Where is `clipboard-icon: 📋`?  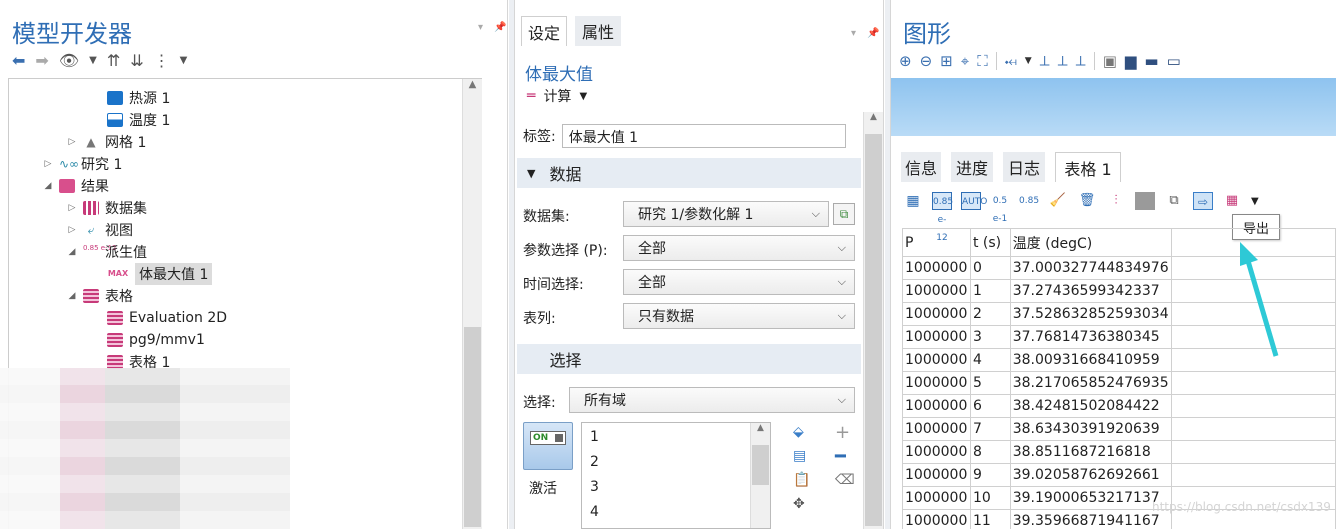 clipboard-icon: 📋 is located at coordinates (801, 480).